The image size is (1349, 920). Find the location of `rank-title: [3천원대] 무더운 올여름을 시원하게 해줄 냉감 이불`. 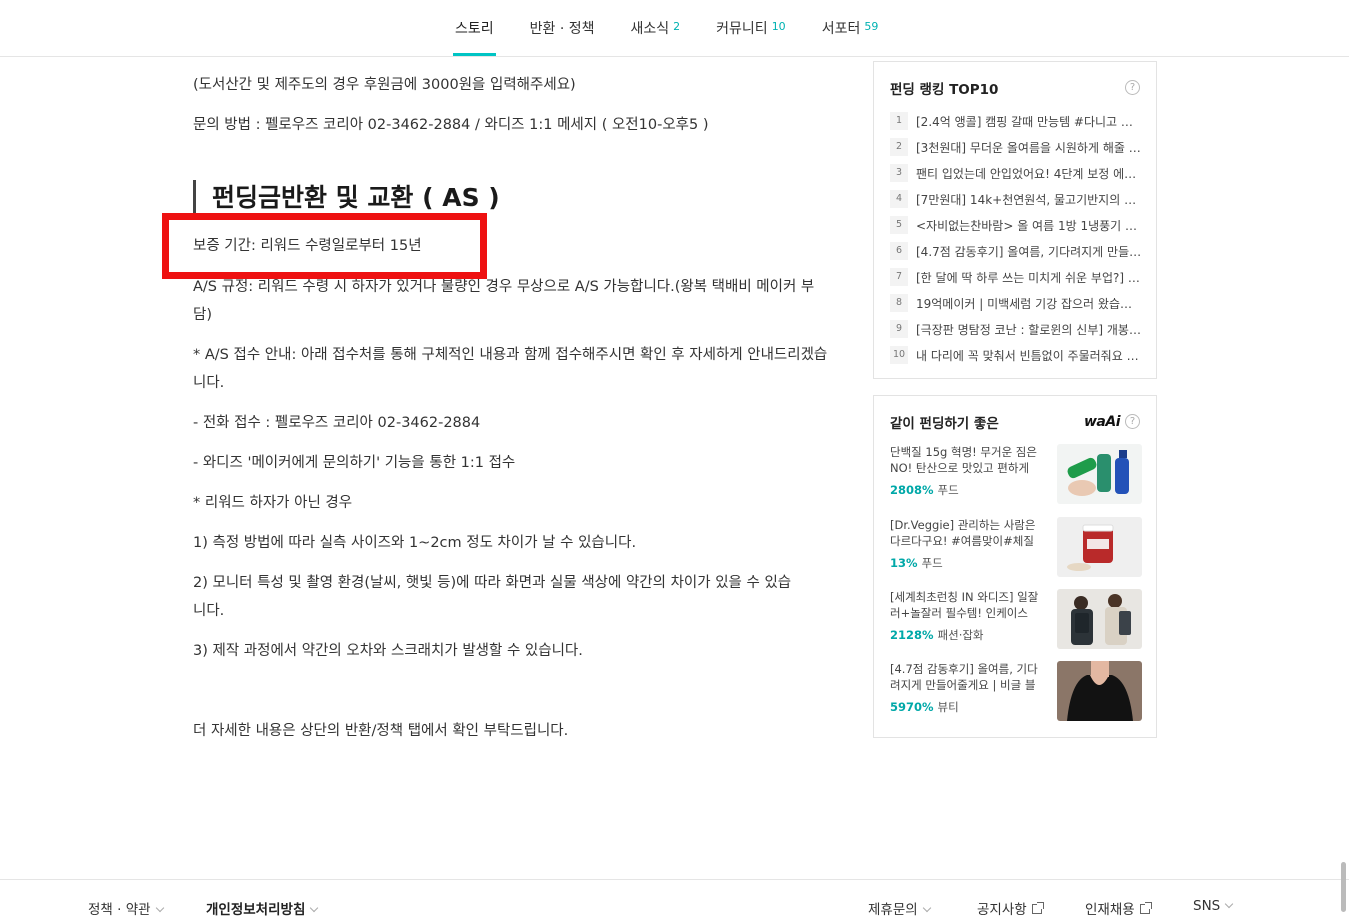

rank-title: [3천원대] 무더운 올여름을 시원하게 해줄 냉감 이불 is located at coordinates (1029, 147).